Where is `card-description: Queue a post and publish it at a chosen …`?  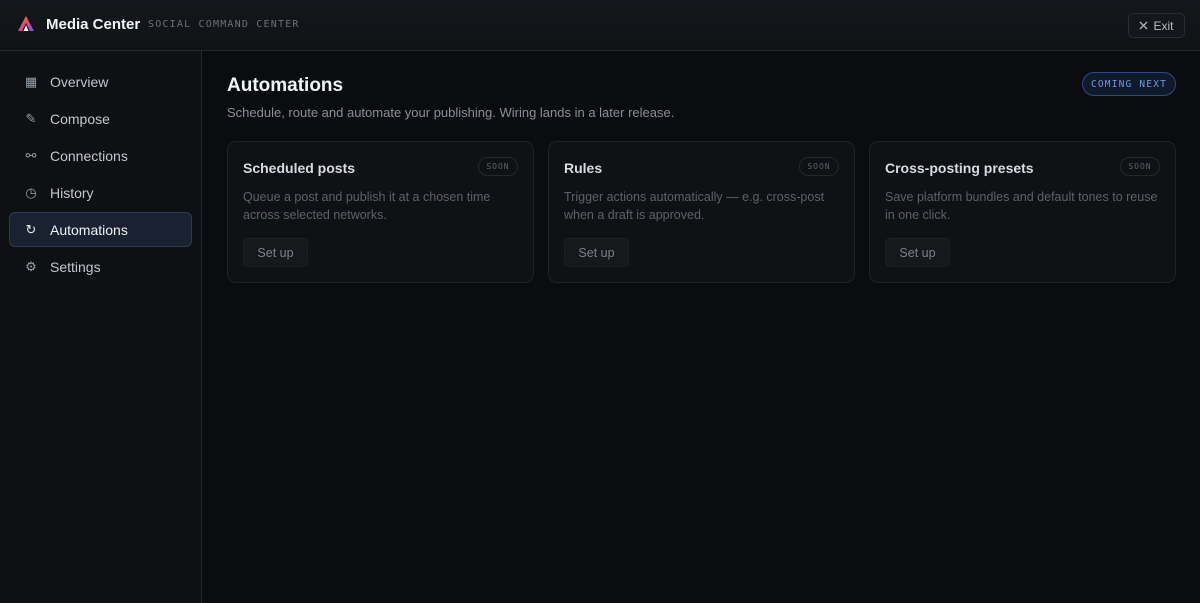 card-description: Queue a post and publish it at a chosen … is located at coordinates (367, 206).